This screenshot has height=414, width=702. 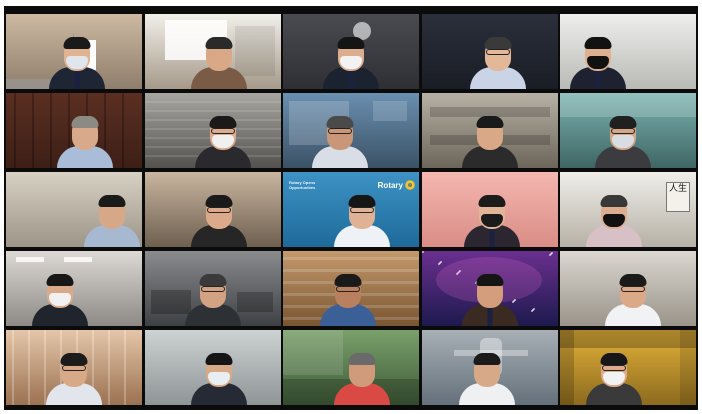 What do you see at coordinates (351, 258) in the screenshot?
I see `wood-plank` at bounding box center [351, 258].